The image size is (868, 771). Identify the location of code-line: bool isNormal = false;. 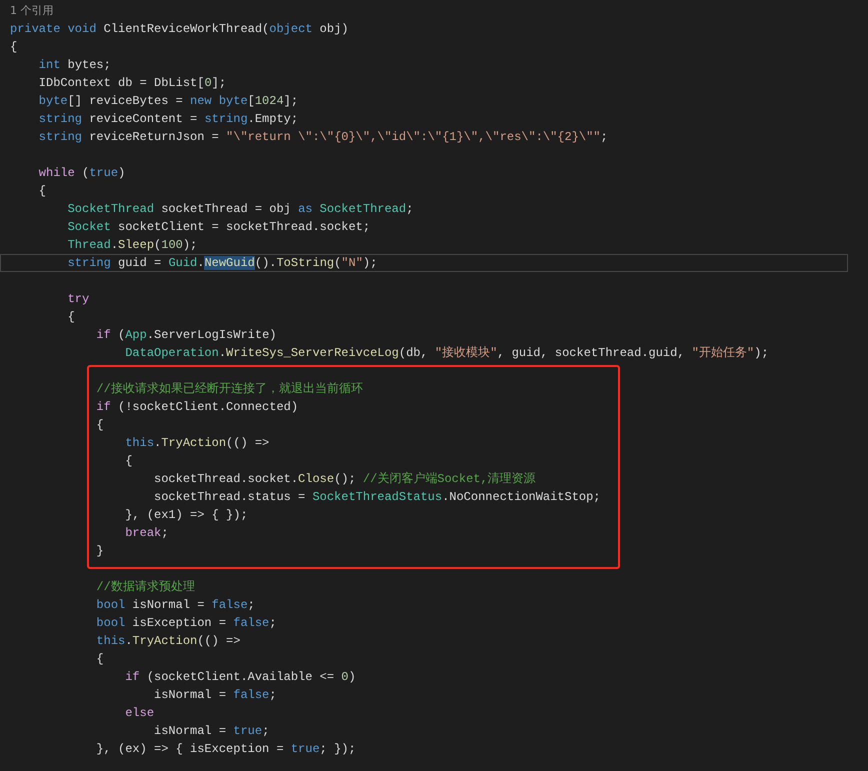
(175, 605).